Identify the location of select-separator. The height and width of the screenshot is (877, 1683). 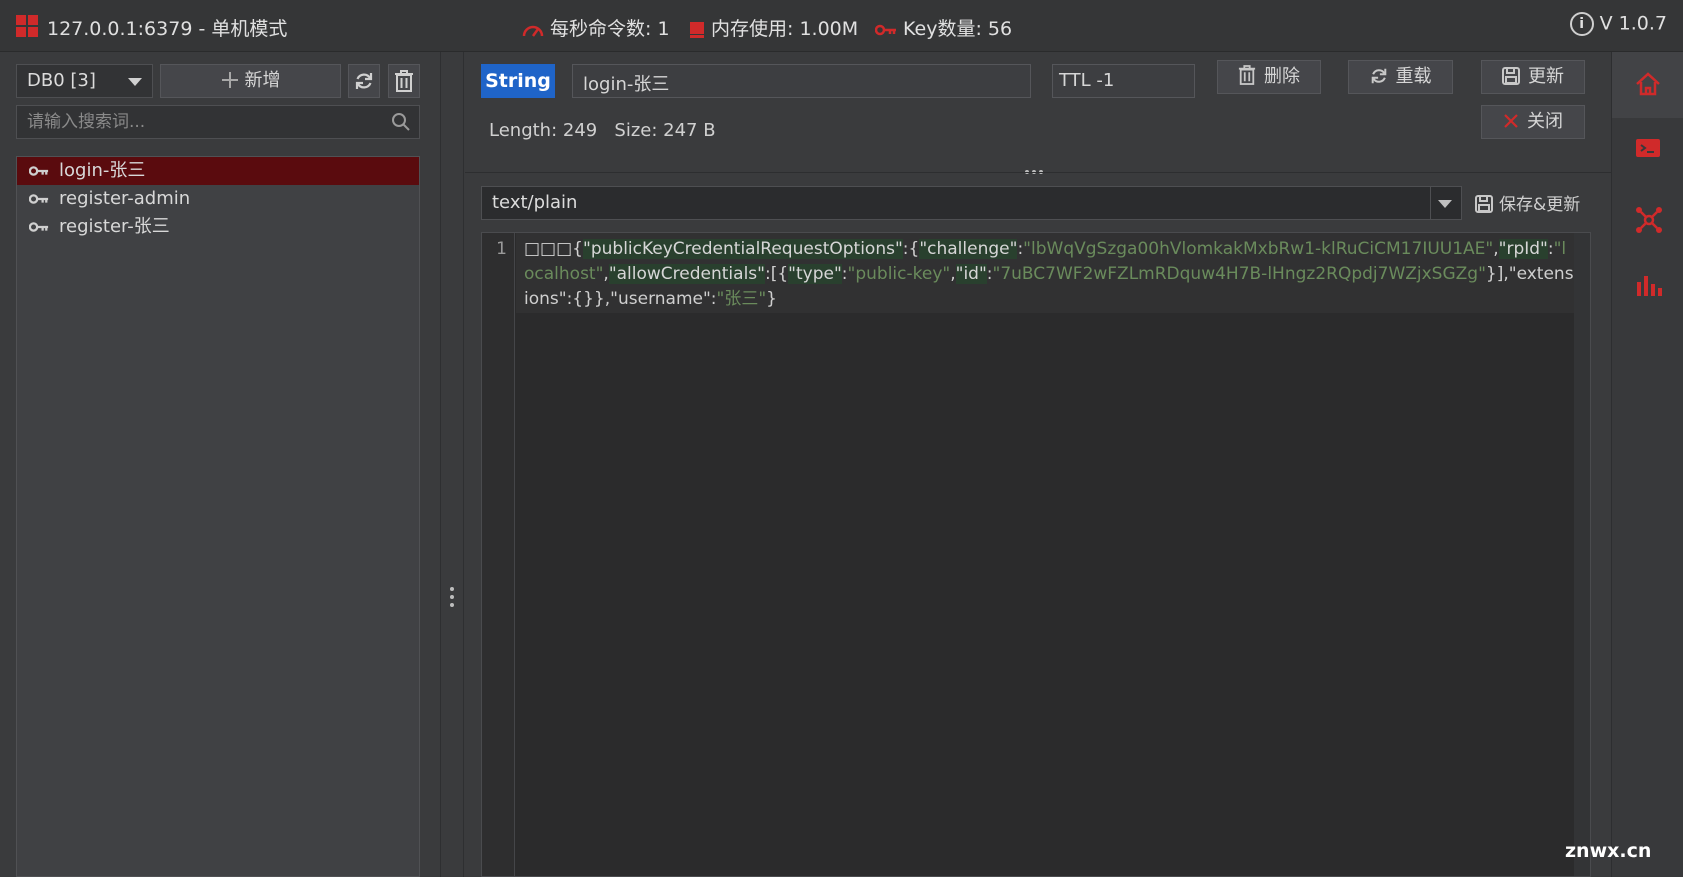
(1430, 203).